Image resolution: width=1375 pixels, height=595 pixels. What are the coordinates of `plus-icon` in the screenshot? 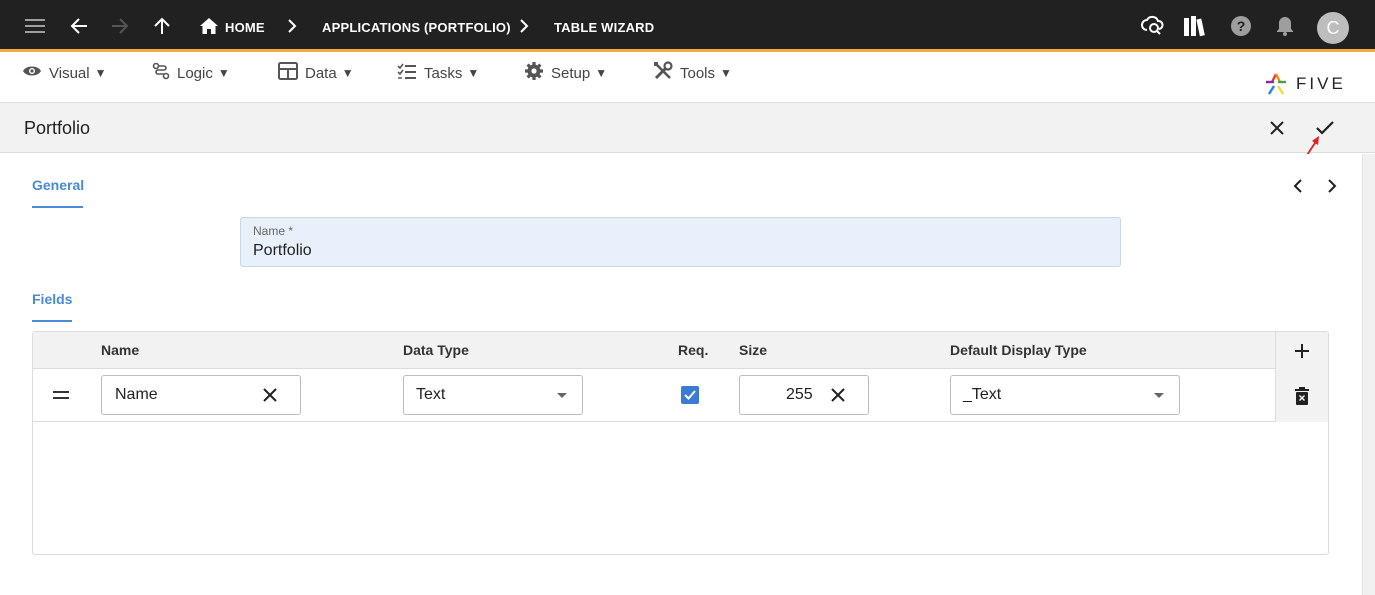 It's located at (1302, 351).